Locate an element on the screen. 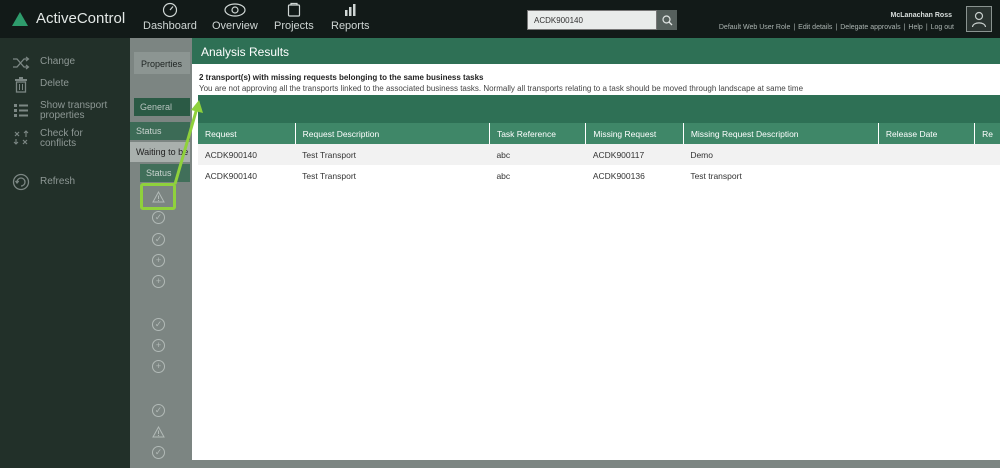 The width and height of the screenshot is (1000, 468). sidebar-item-label: Refresh is located at coordinates (58, 181).